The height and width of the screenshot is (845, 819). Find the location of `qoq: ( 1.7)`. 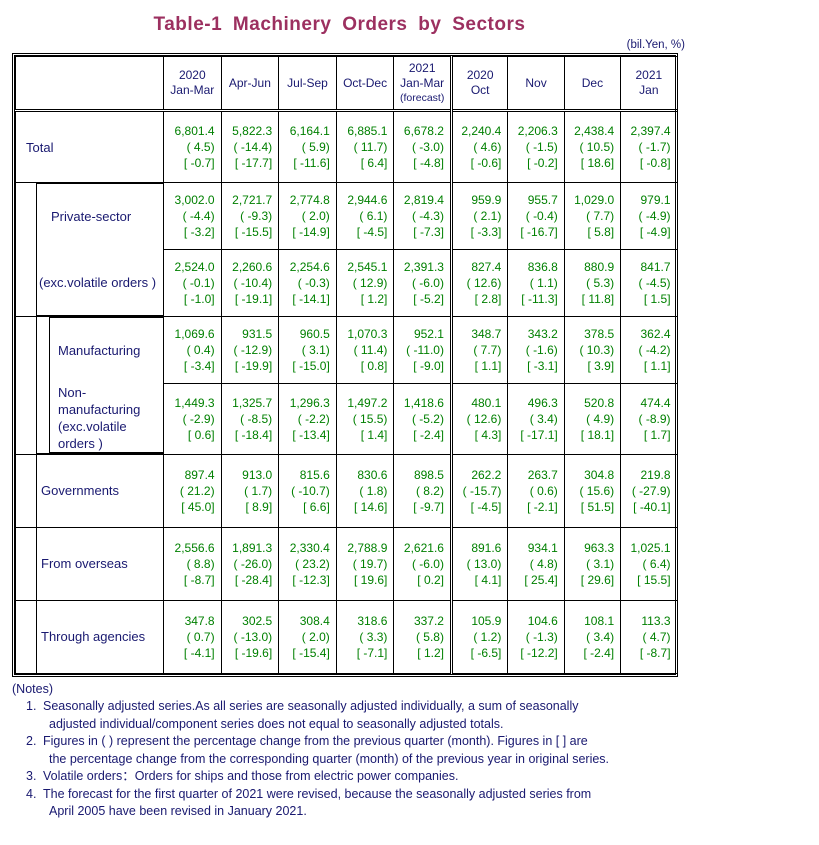

qoq: ( 1.7) is located at coordinates (258, 490).